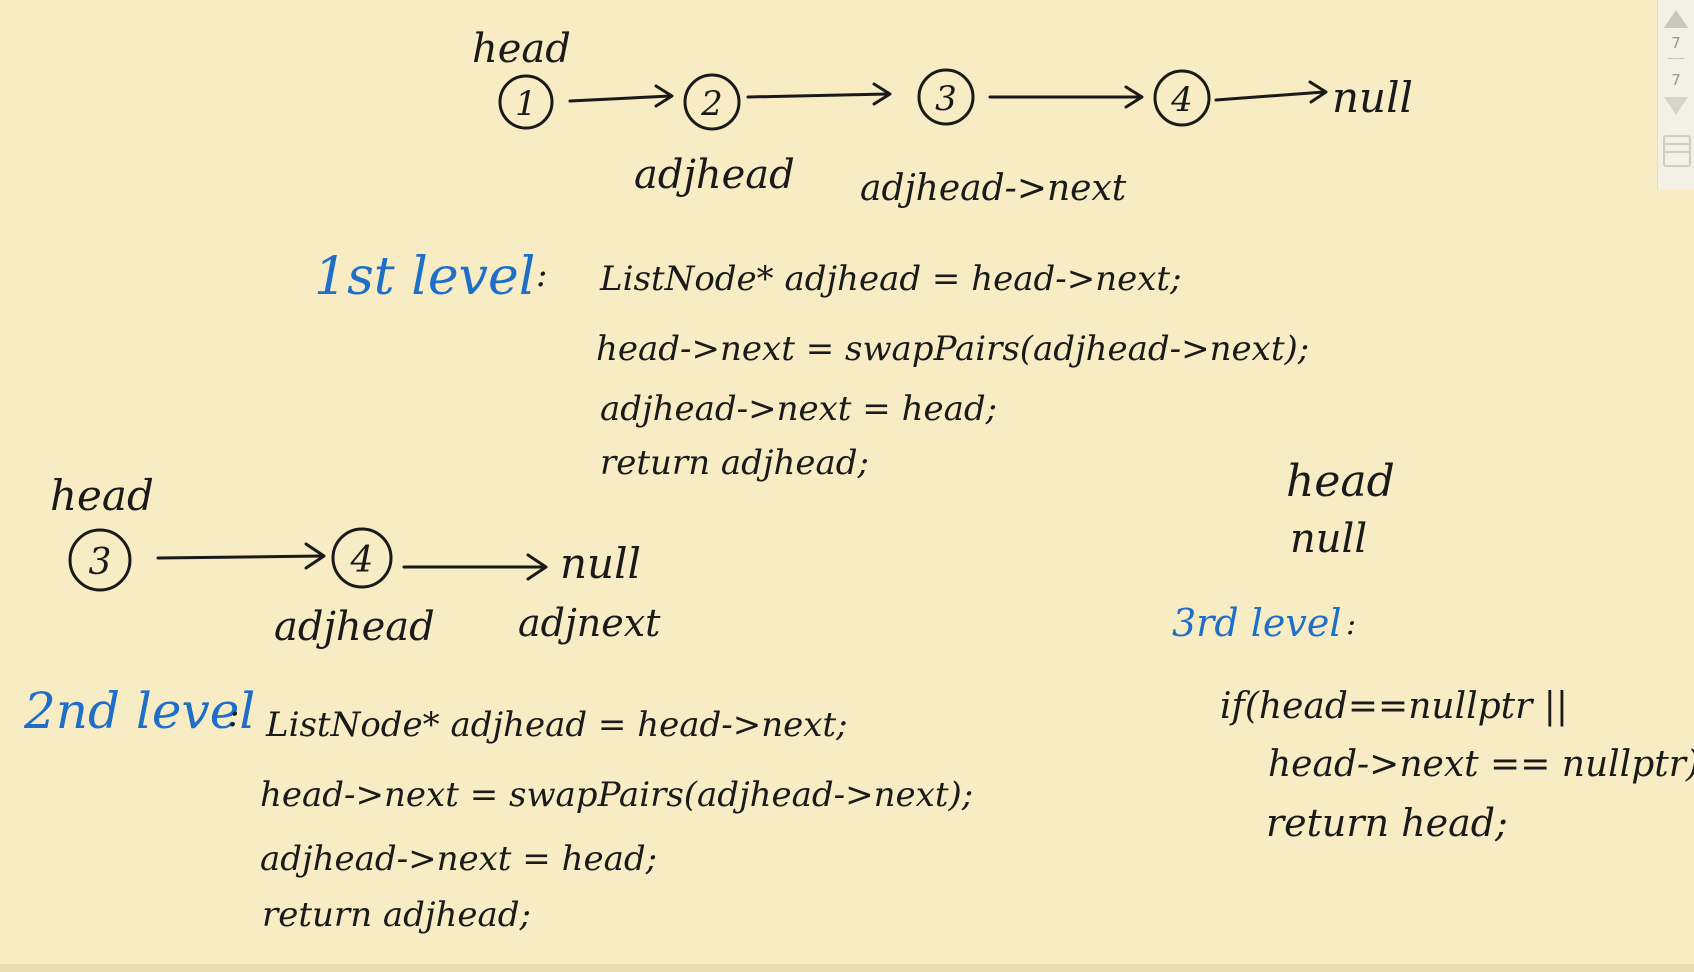 Image resolution: width=1694 pixels, height=972 pixels. Describe the element at coordinates (424, 277) in the screenshot. I see `level1-title: 1st level` at that location.